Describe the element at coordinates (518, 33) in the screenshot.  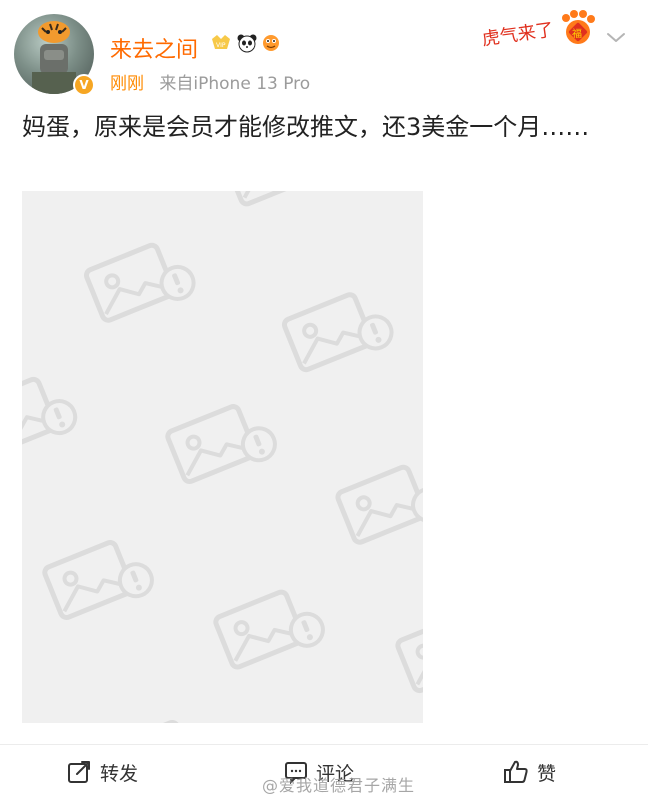
I see `festive-text: 虎气来了` at that location.